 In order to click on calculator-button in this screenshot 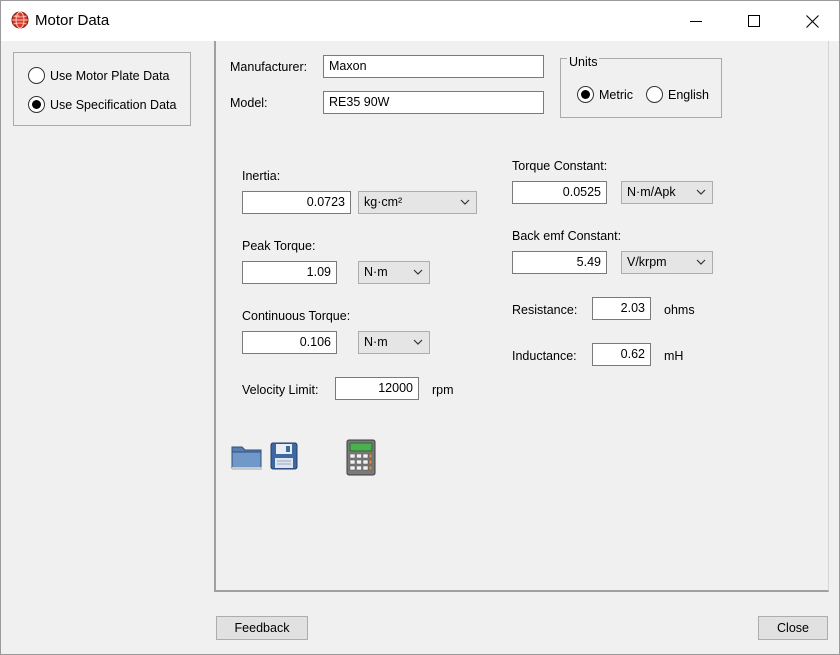, I will do `click(361, 457)`.